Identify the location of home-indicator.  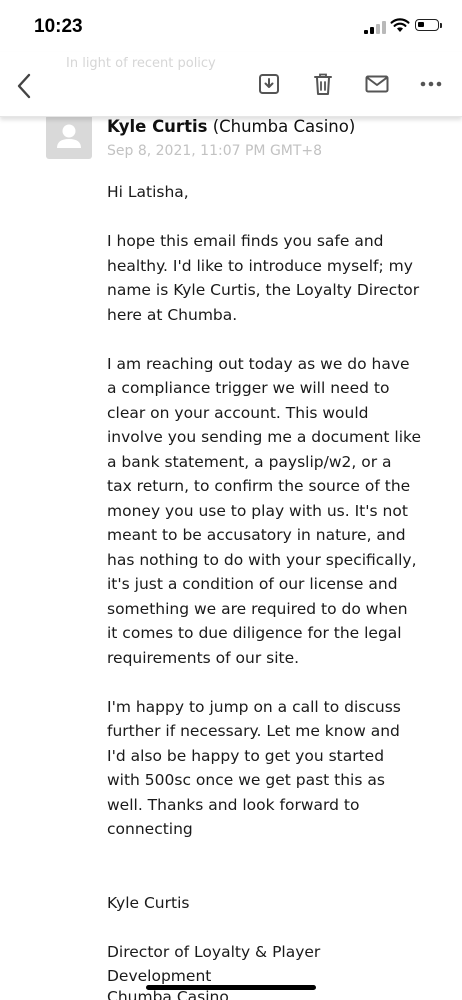
(231, 987).